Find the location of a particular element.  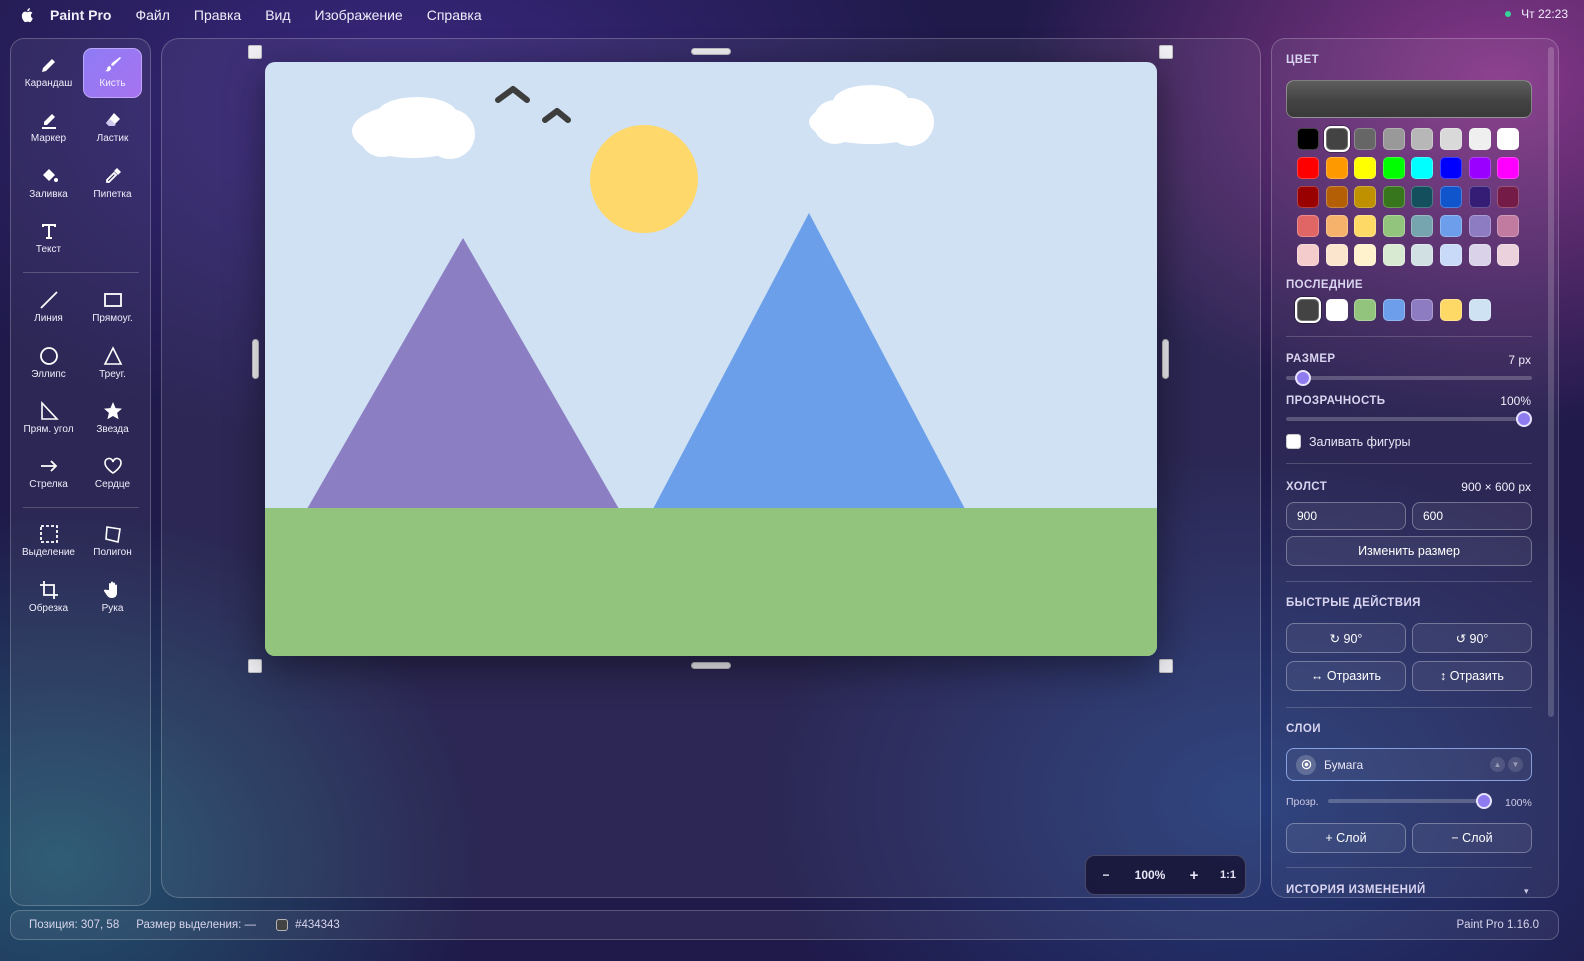

resize-handle-top-right is located at coordinates (1166, 52).